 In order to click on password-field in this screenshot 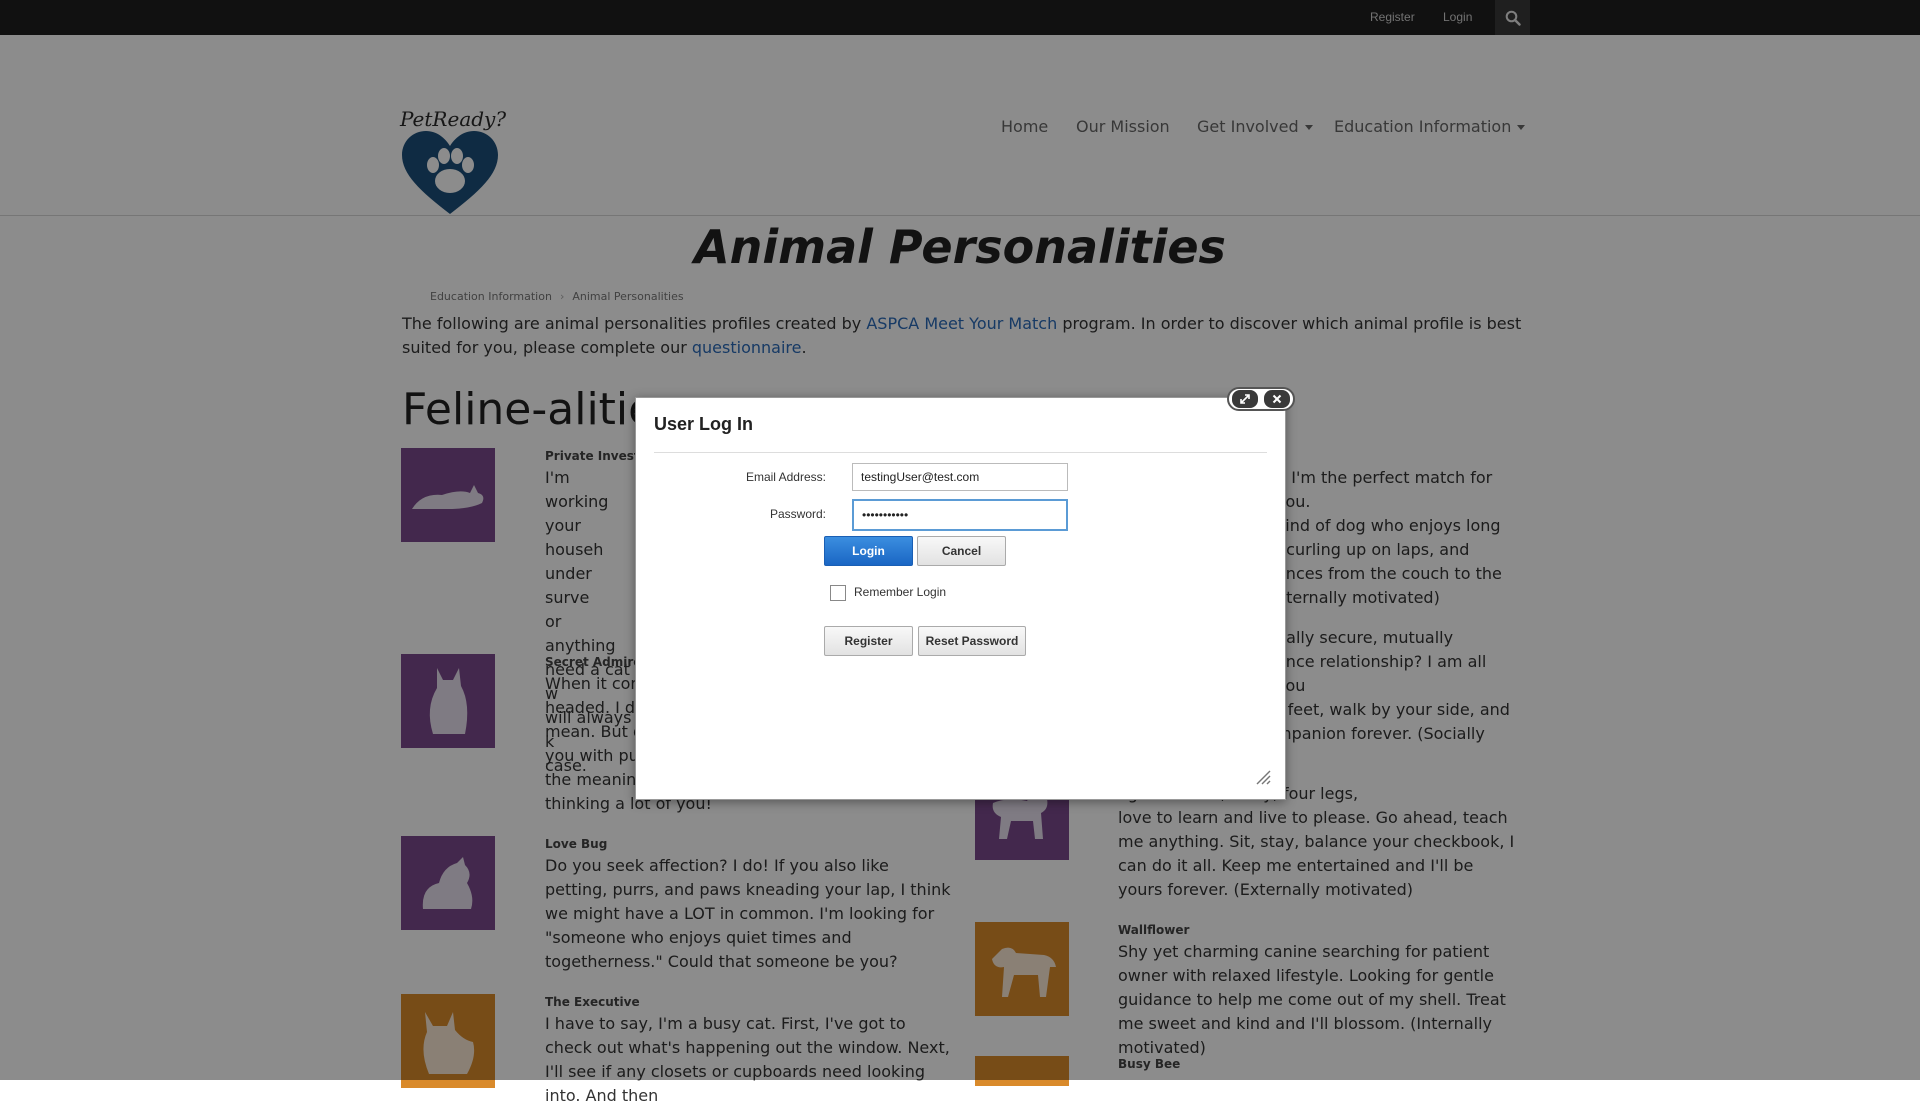, I will do `click(960, 515)`.